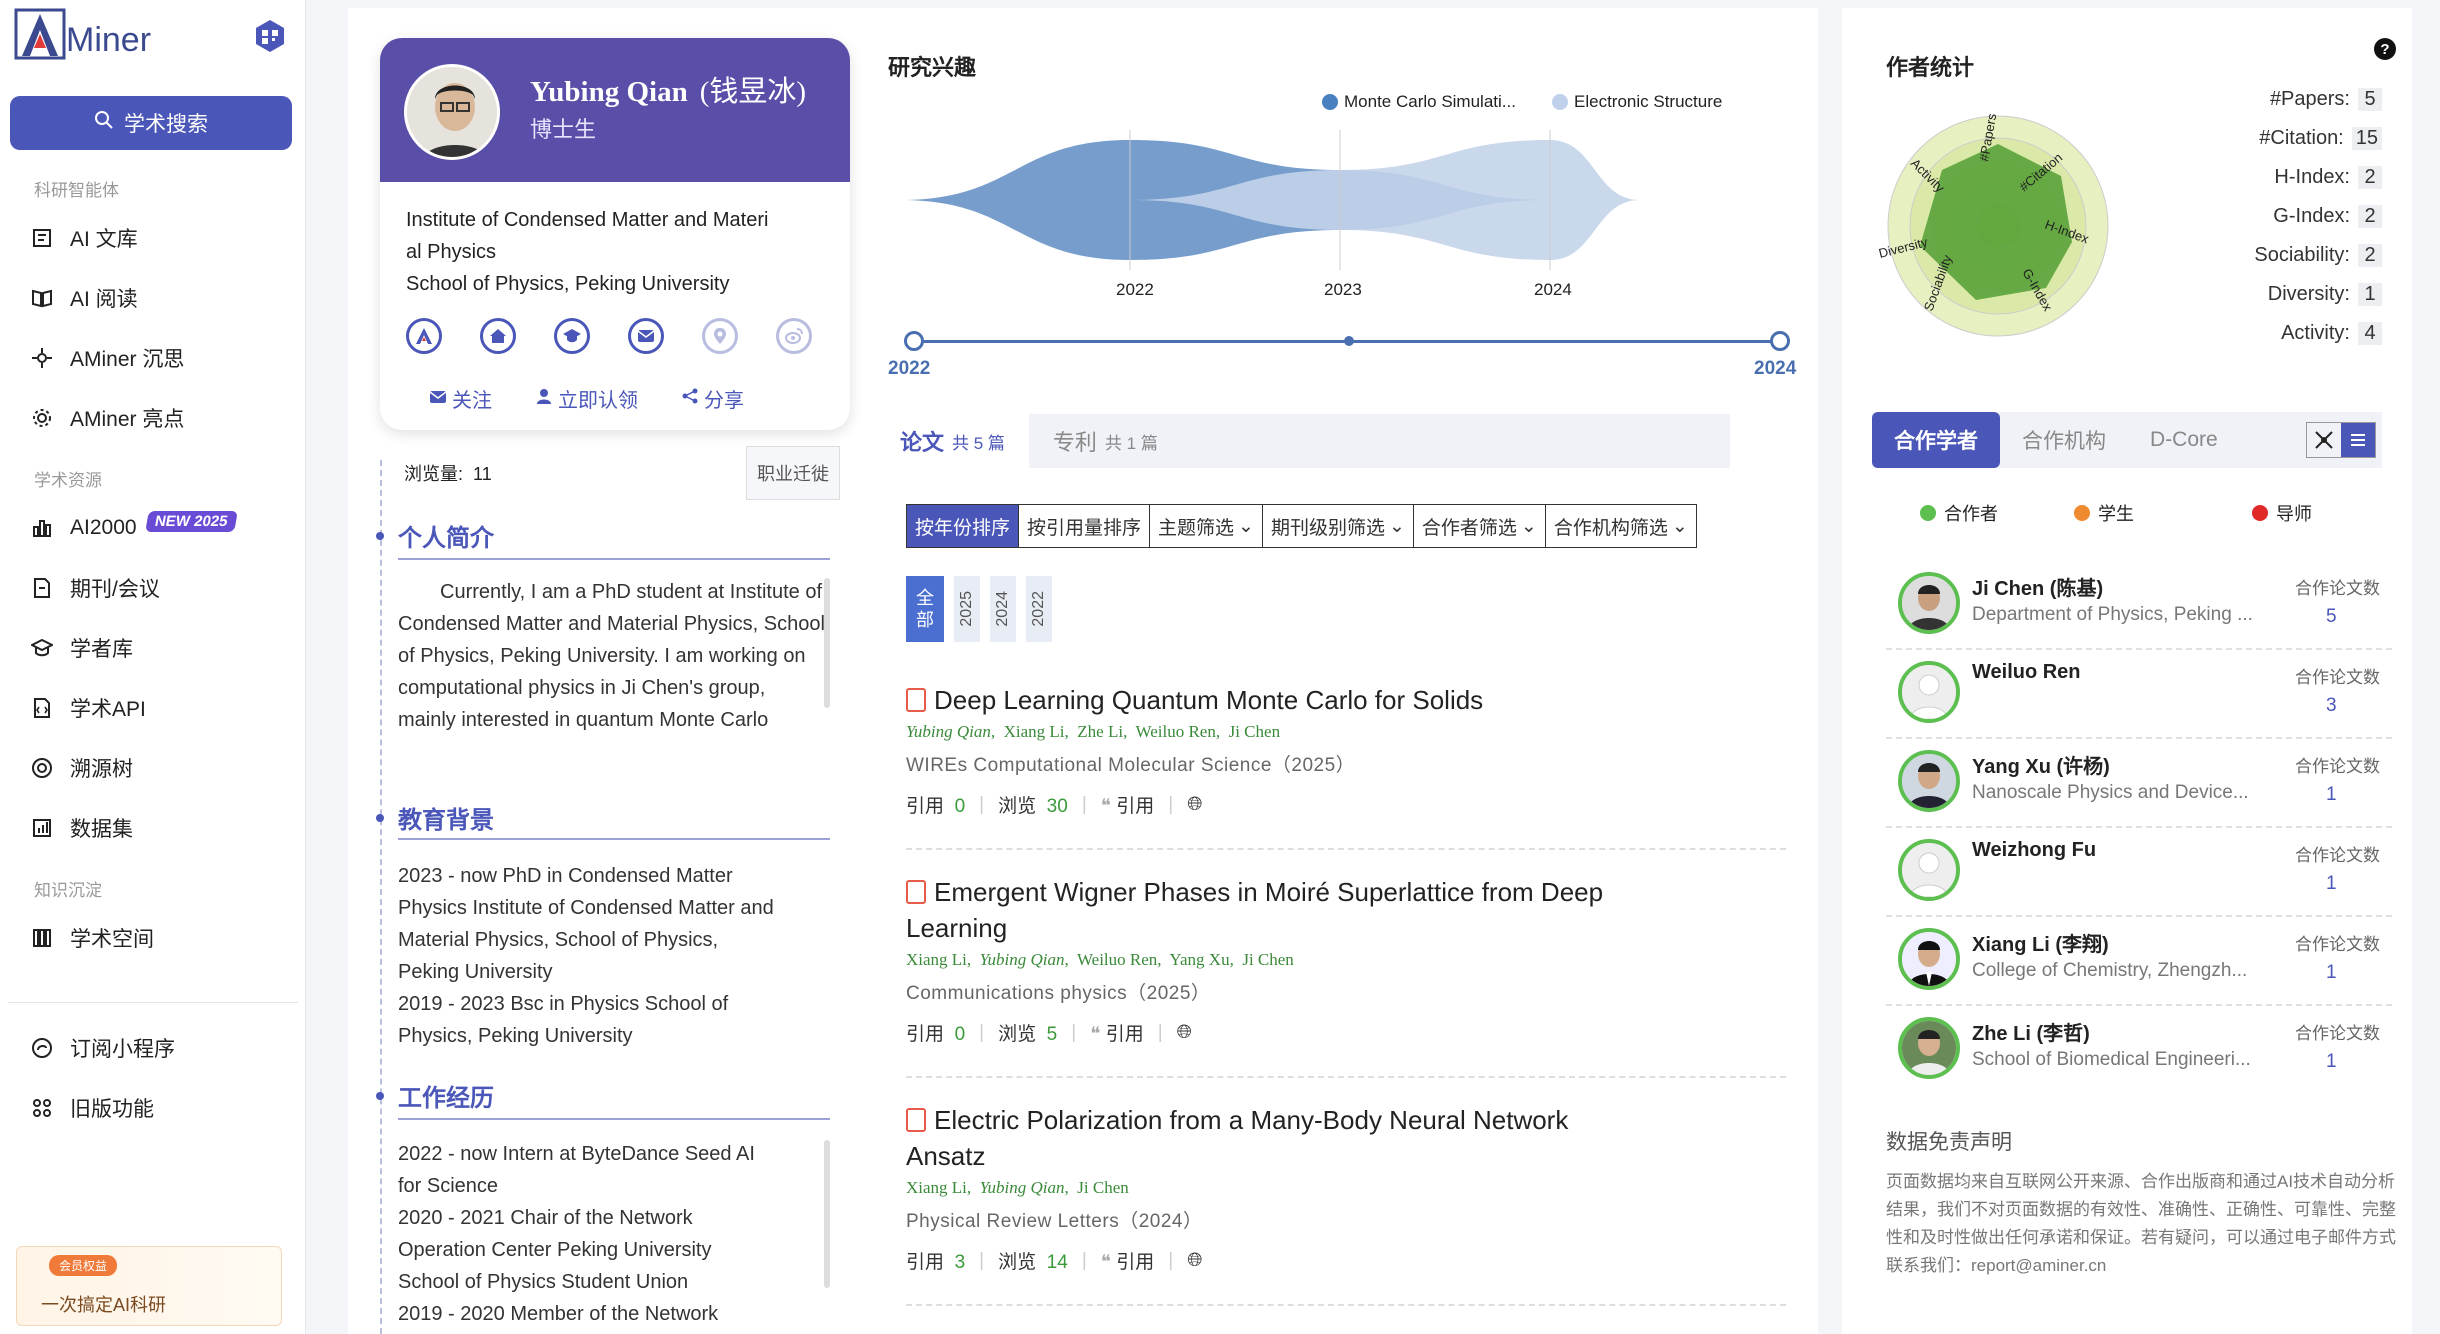 Image resolution: width=2440 pixels, height=1334 pixels. What do you see at coordinates (967, 609) in the screenshot?
I see `year-tab-2025: 2025` at bounding box center [967, 609].